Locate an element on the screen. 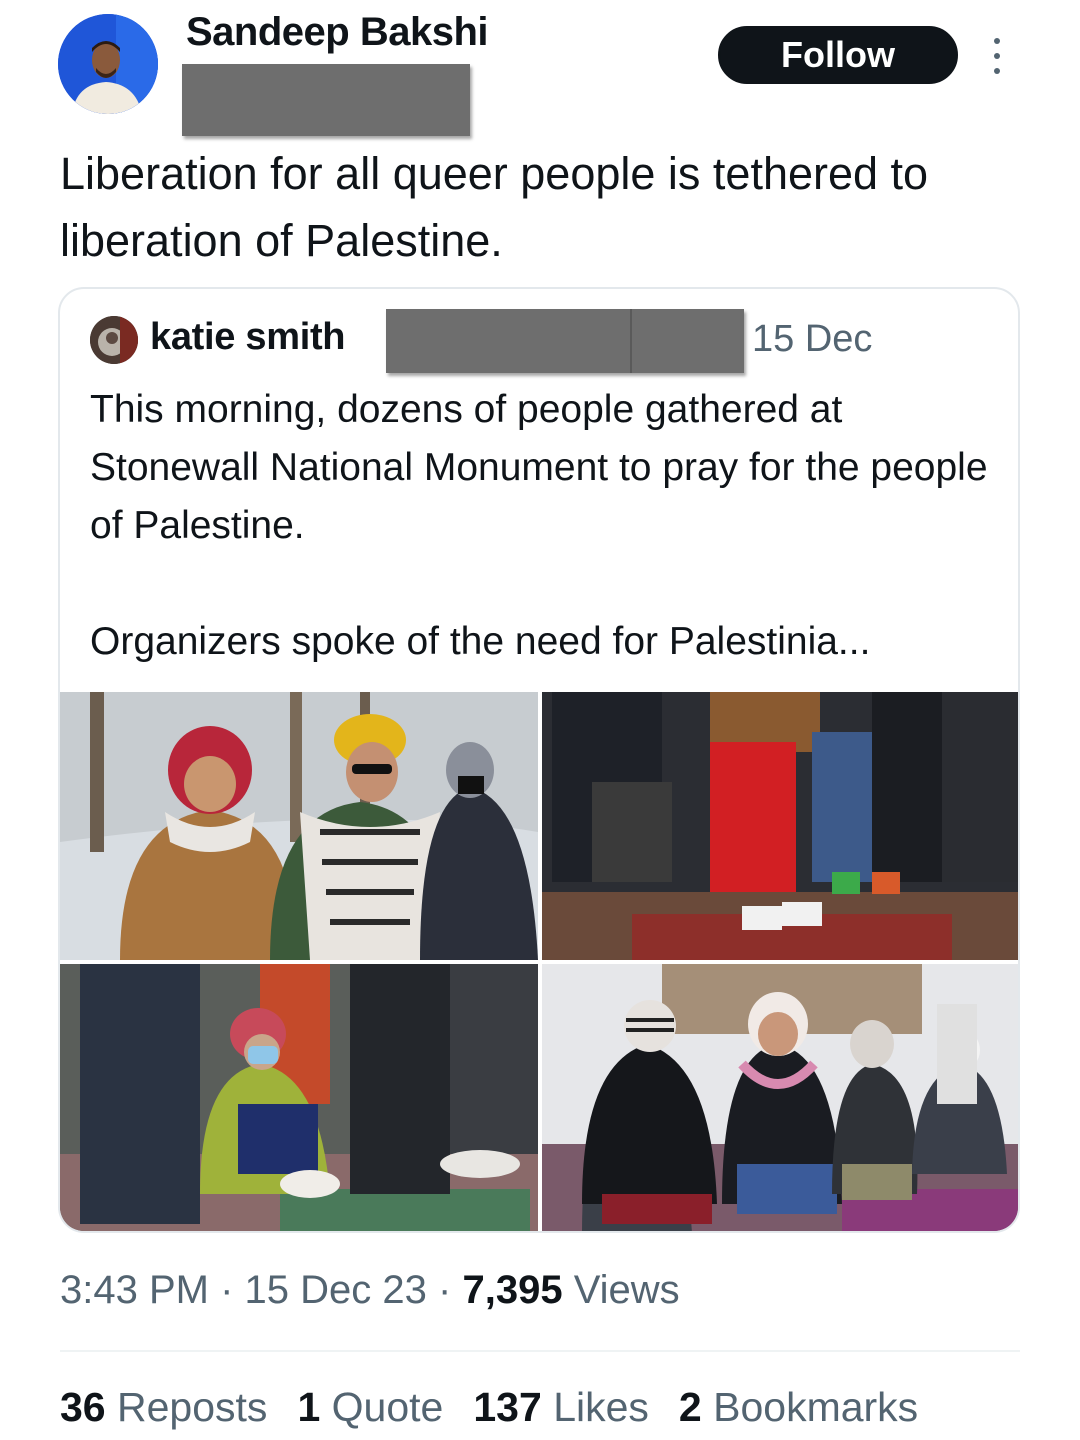 The width and height of the screenshot is (1080, 1440). quoted-author-name: katie smith is located at coordinates (248, 337).